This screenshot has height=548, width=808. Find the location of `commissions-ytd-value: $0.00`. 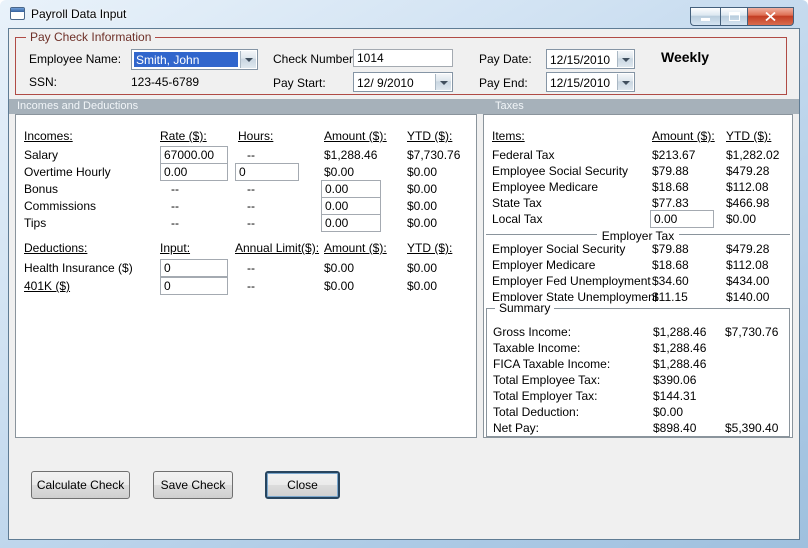

commissions-ytd-value: $0.00 is located at coordinates (422, 206).